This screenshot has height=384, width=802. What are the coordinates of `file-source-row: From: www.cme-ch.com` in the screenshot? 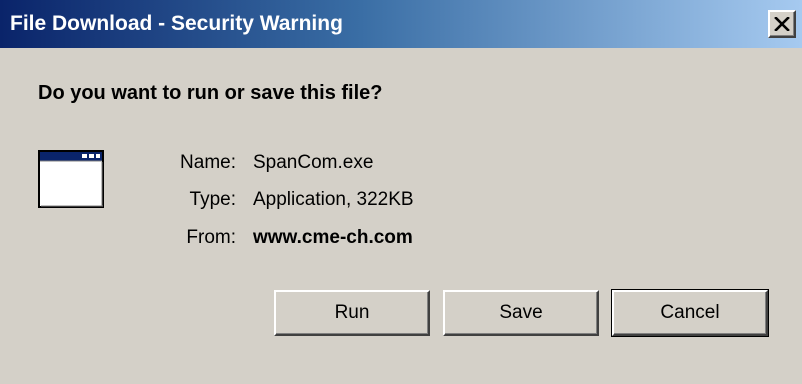 It's located at (401, 238).